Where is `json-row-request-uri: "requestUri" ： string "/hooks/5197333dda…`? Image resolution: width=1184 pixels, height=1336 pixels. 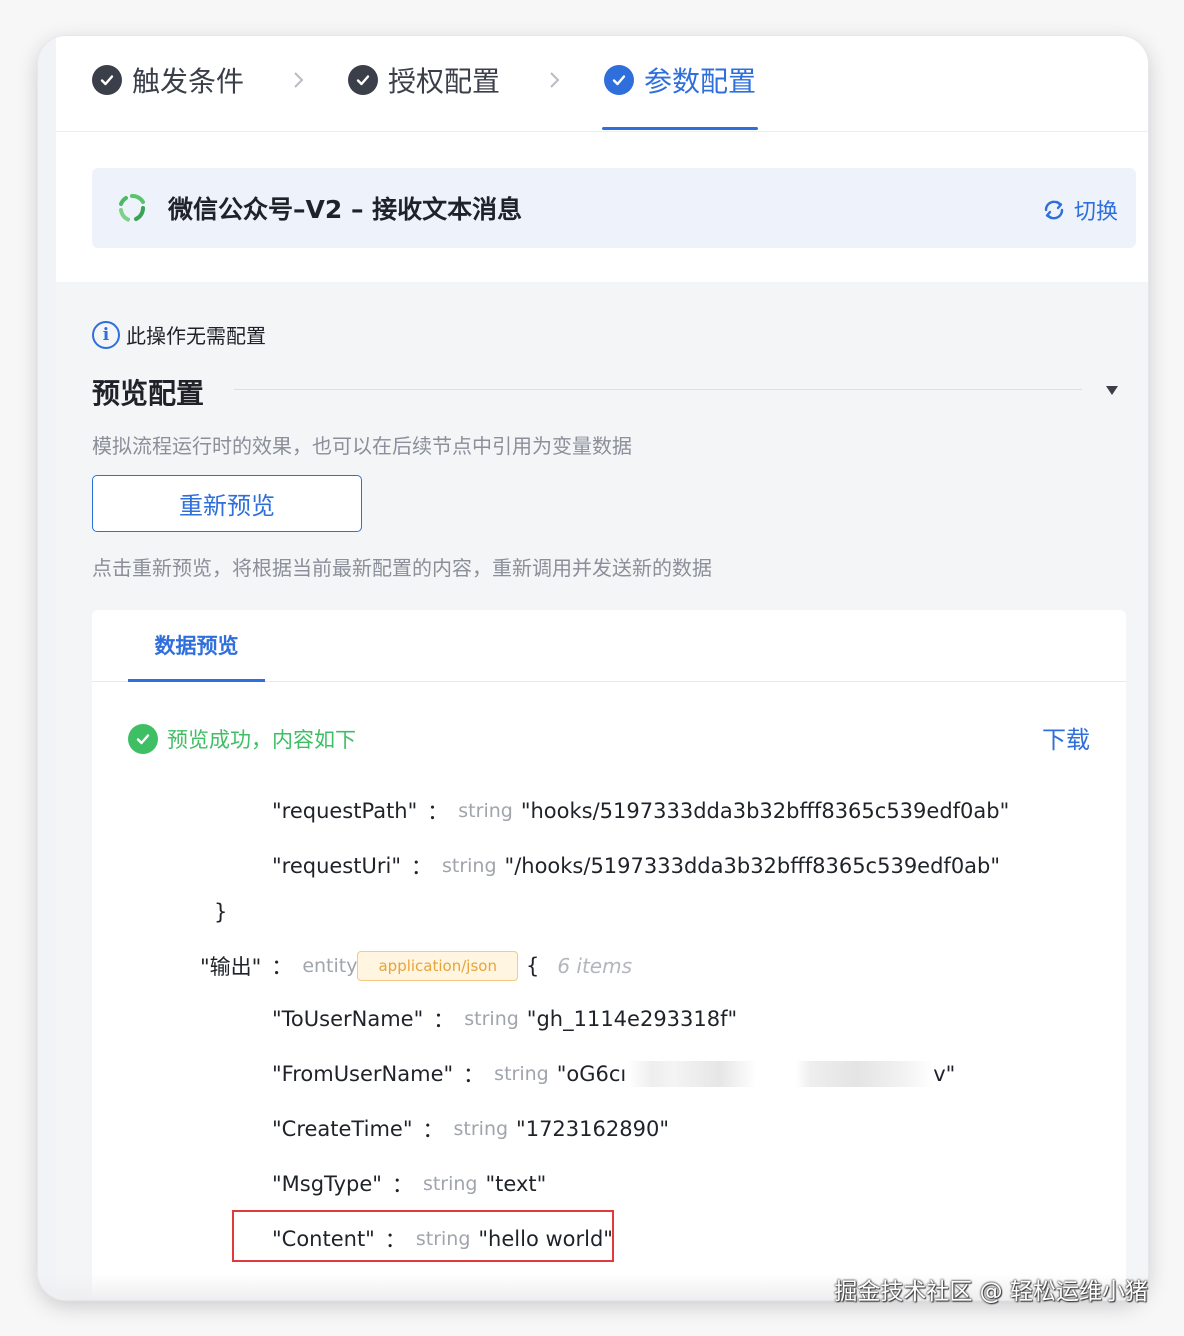 json-row-request-uri: "requestUri" ： string "/hooks/5197333dda… is located at coordinates (636, 866).